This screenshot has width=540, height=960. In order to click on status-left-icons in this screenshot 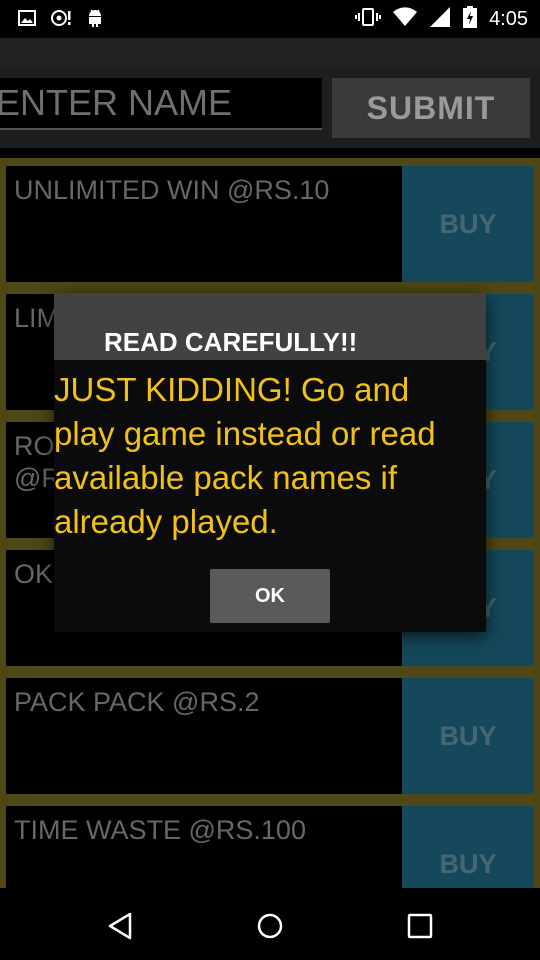, I will do `click(61, 20)`.